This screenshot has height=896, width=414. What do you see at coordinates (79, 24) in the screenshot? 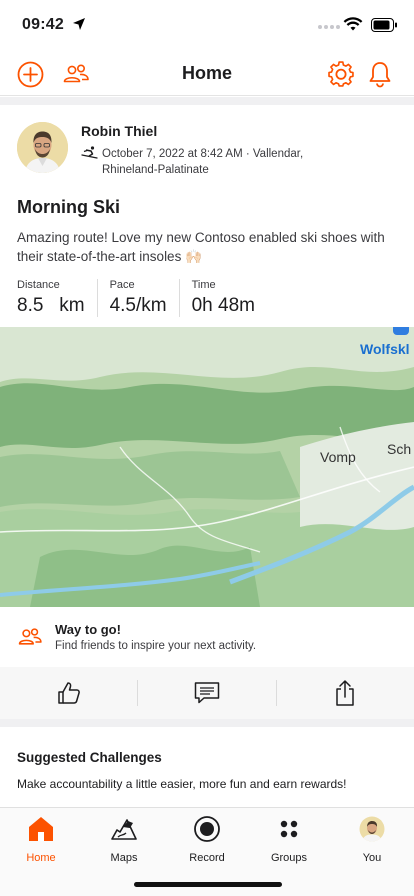
I see `location-arrow-icon` at bounding box center [79, 24].